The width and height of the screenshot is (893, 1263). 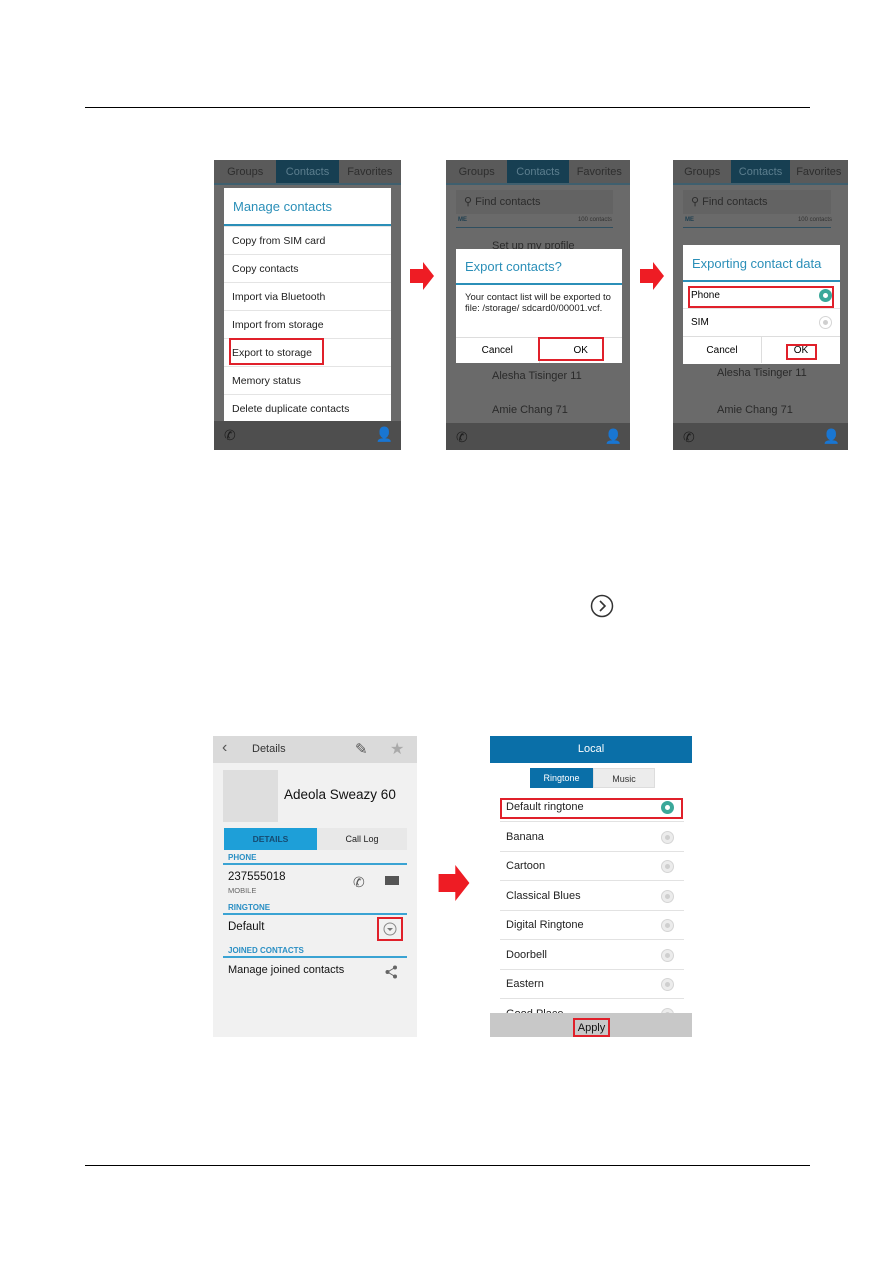 I want to click on ringtone-label: Digital Ringtone, so click(x=545, y=925).